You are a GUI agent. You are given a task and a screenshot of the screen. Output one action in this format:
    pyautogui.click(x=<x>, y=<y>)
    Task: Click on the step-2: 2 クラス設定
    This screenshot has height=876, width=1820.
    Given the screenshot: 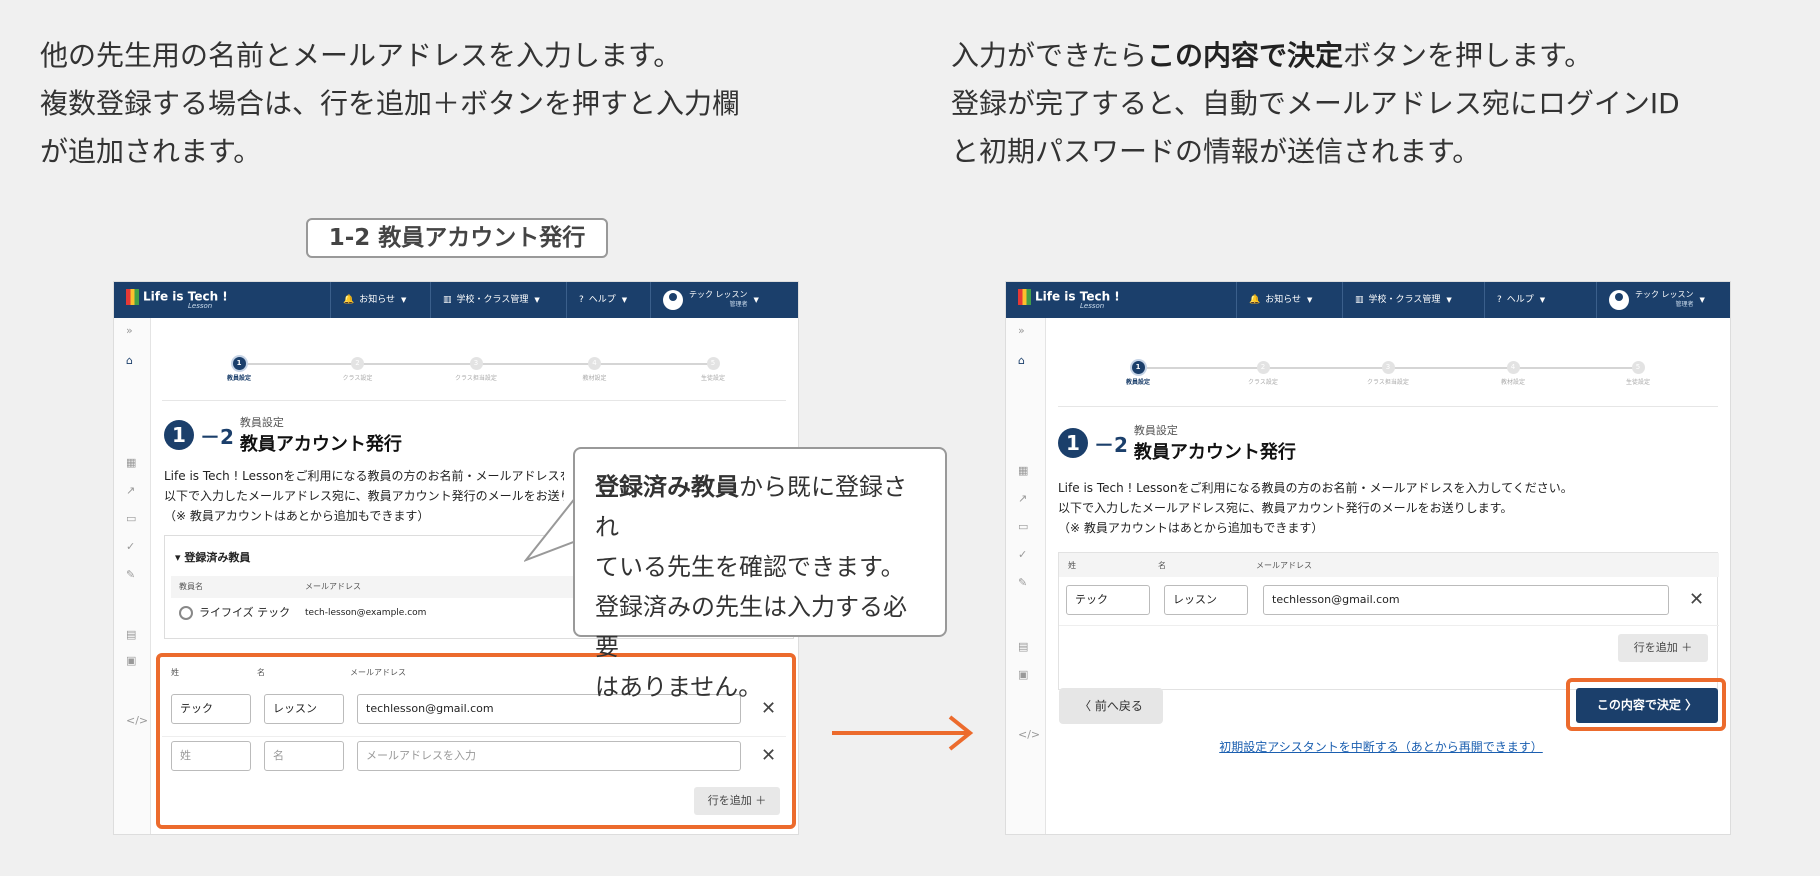 What is the action you would take?
    pyautogui.click(x=358, y=369)
    